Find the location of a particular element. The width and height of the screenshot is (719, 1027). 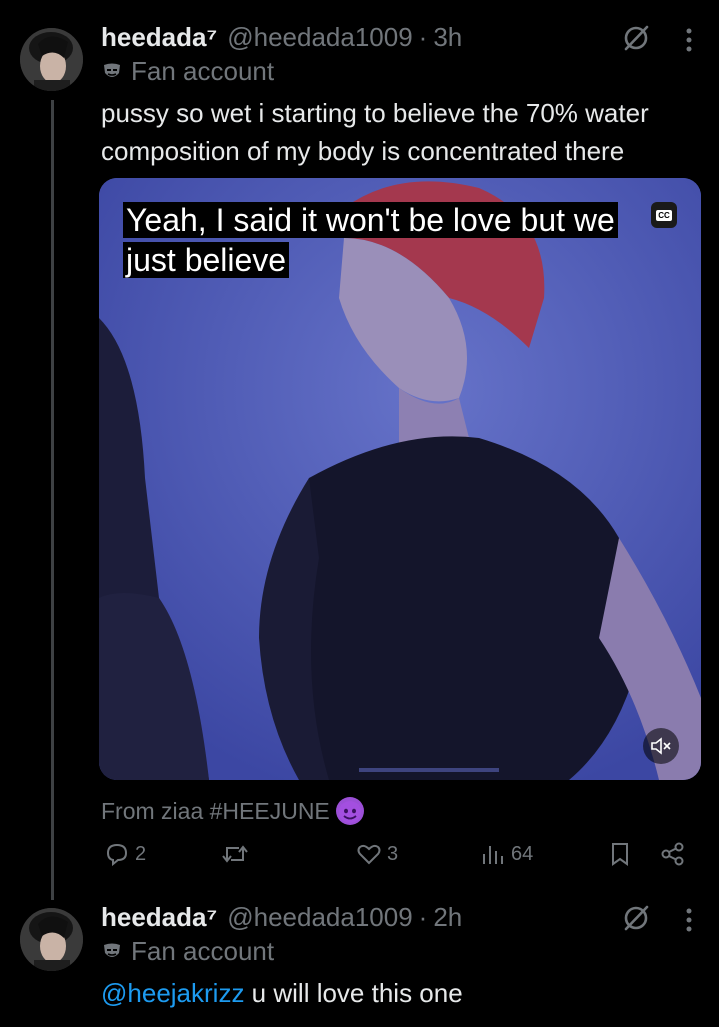

cc-icon: CC is located at coordinates (664, 215).